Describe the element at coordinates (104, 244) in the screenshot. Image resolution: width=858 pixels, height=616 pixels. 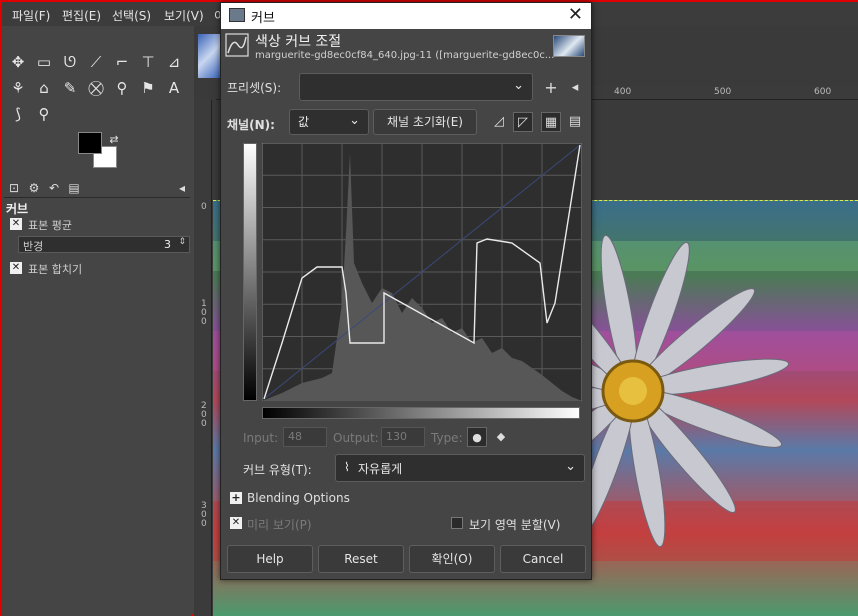
I see `radius-spinner: 반경 3 ⇕` at that location.